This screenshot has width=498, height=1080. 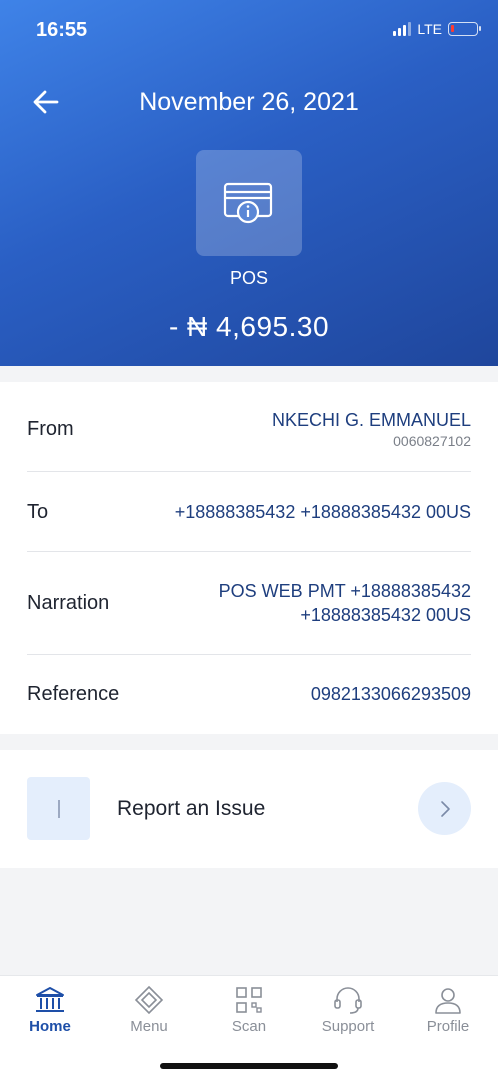 I want to click on pos-card-icon-tile, so click(x=249, y=203).